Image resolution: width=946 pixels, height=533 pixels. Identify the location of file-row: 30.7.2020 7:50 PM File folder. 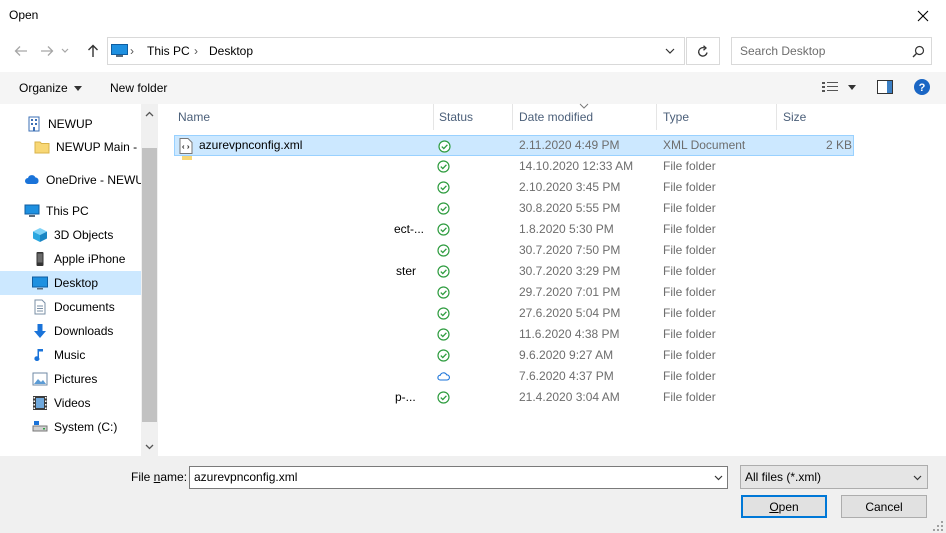
(514, 250).